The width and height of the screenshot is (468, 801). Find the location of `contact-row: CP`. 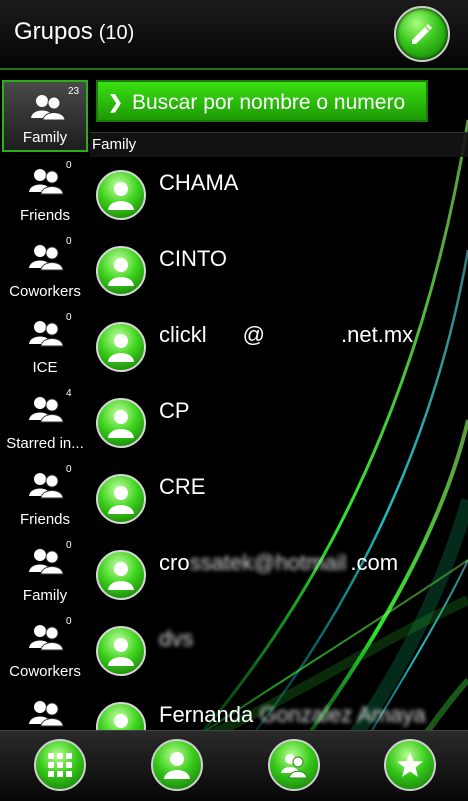

contact-row: CP is located at coordinates (279, 422).